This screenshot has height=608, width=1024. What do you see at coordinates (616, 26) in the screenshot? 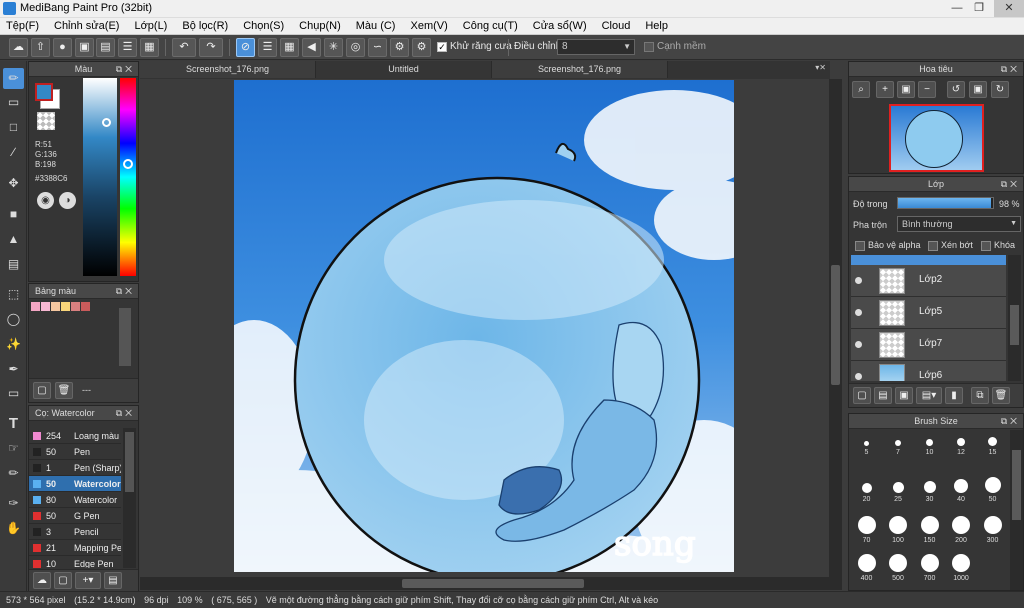
I see `menu-cloud: Cloud` at bounding box center [616, 26].